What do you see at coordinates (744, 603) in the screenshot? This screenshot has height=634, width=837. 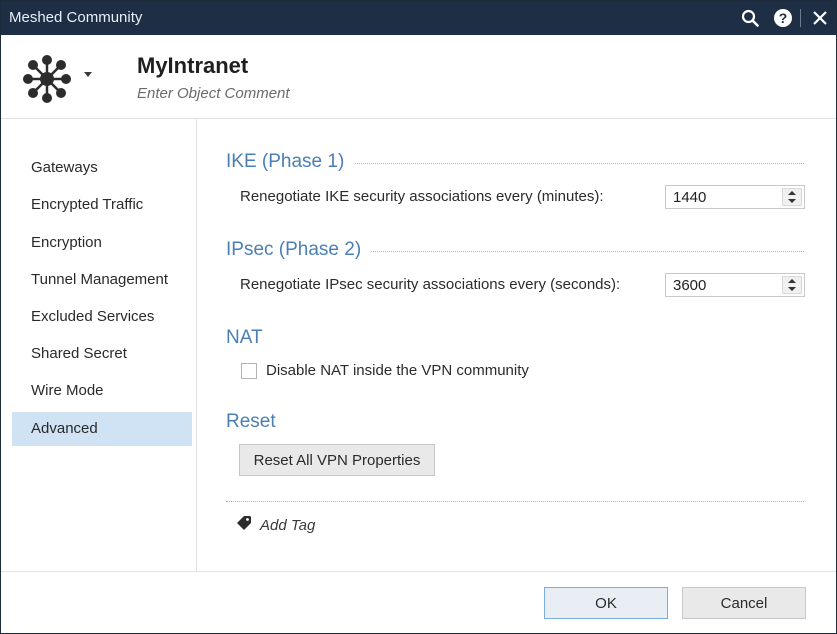 I see `cancel-button: Cancel` at bounding box center [744, 603].